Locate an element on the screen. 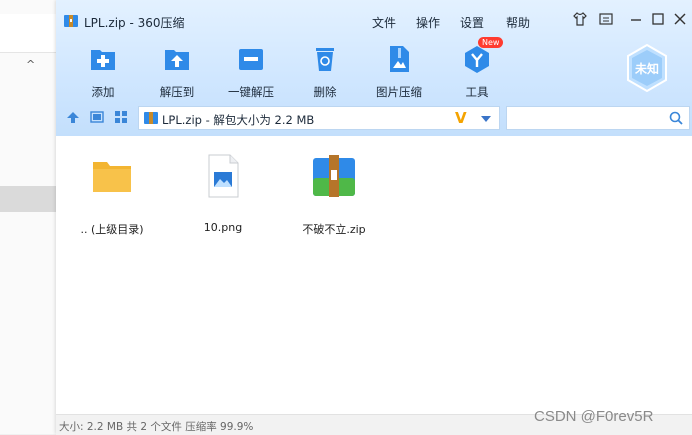 The height and width of the screenshot is (435, 692). list-item: 不破不立.zip is located at coordinates (334, 195).